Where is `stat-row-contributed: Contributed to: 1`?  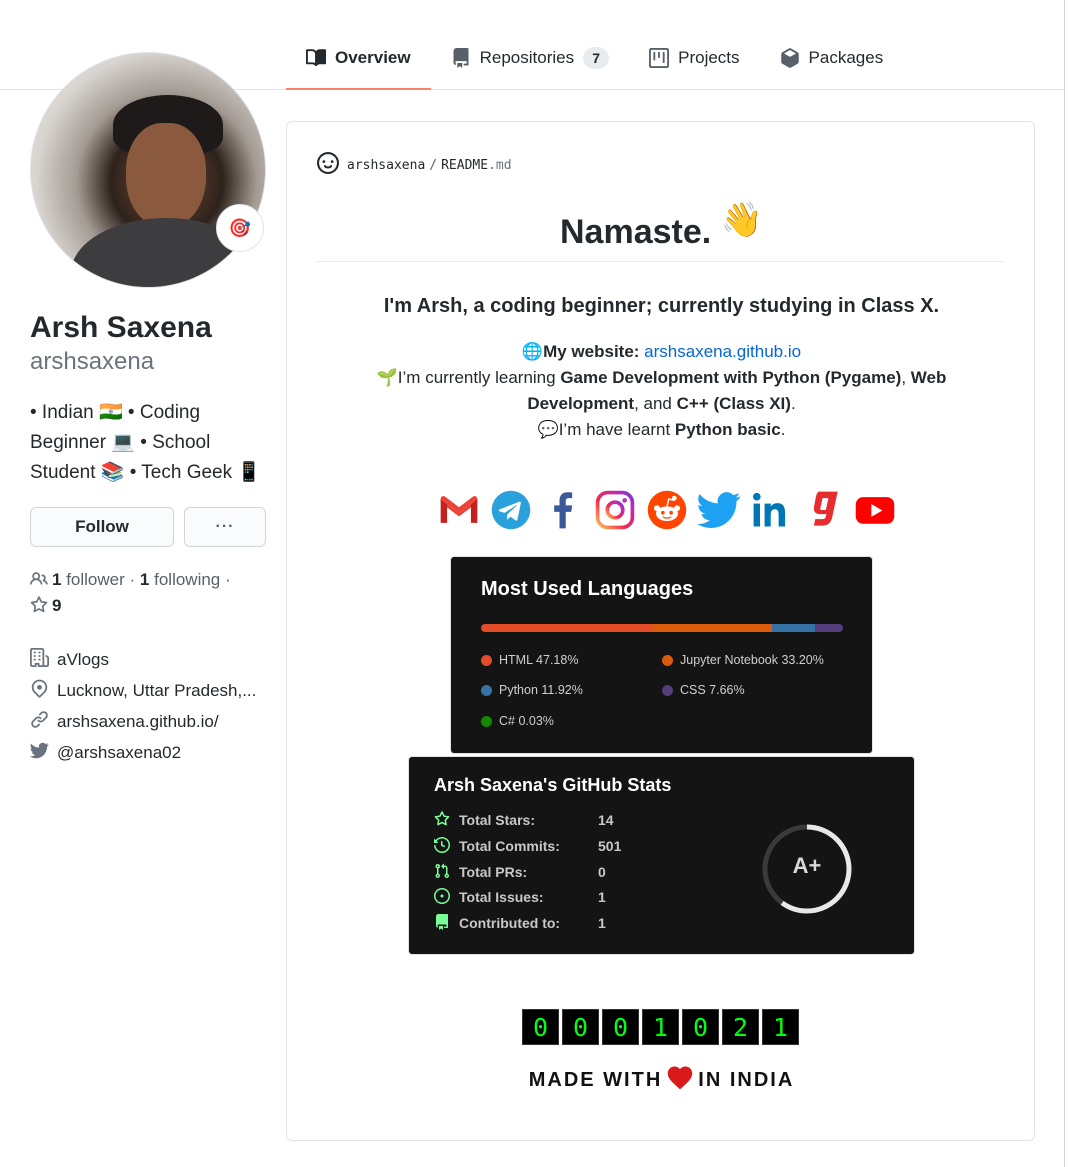
stat-row-contributed: Contributed to: 1 is located at coordinates (584, 923).